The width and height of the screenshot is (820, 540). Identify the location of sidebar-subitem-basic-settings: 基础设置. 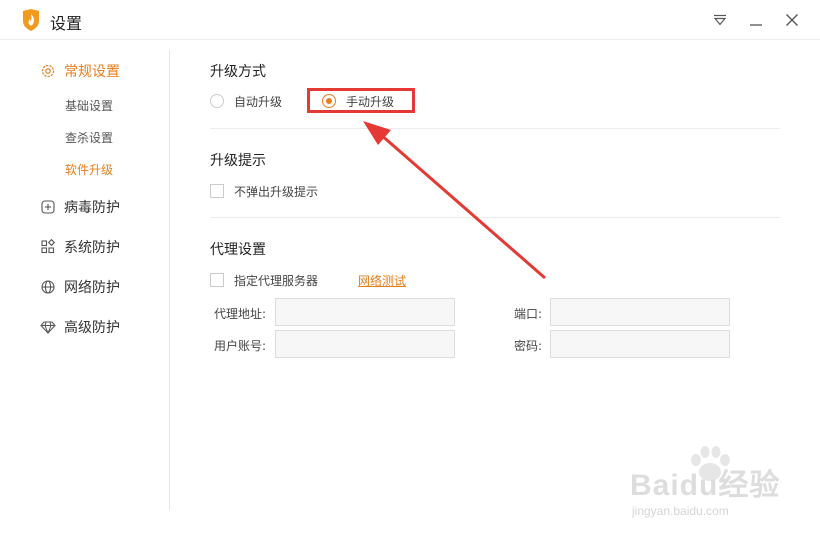
(89, 105).